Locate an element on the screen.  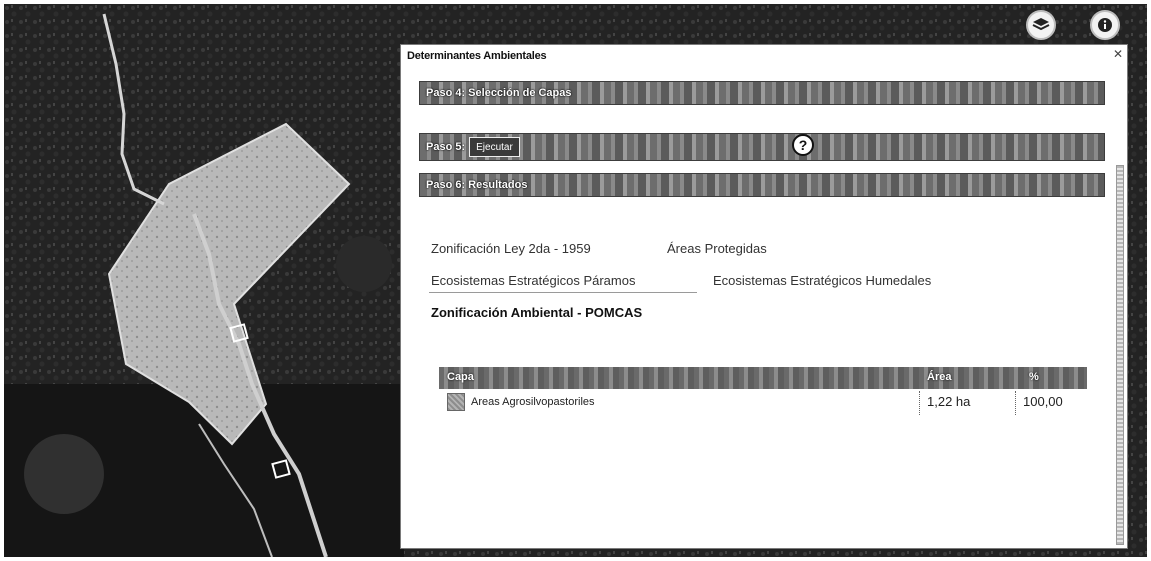
layer-color-swatch is located at coordinates (456, 402).